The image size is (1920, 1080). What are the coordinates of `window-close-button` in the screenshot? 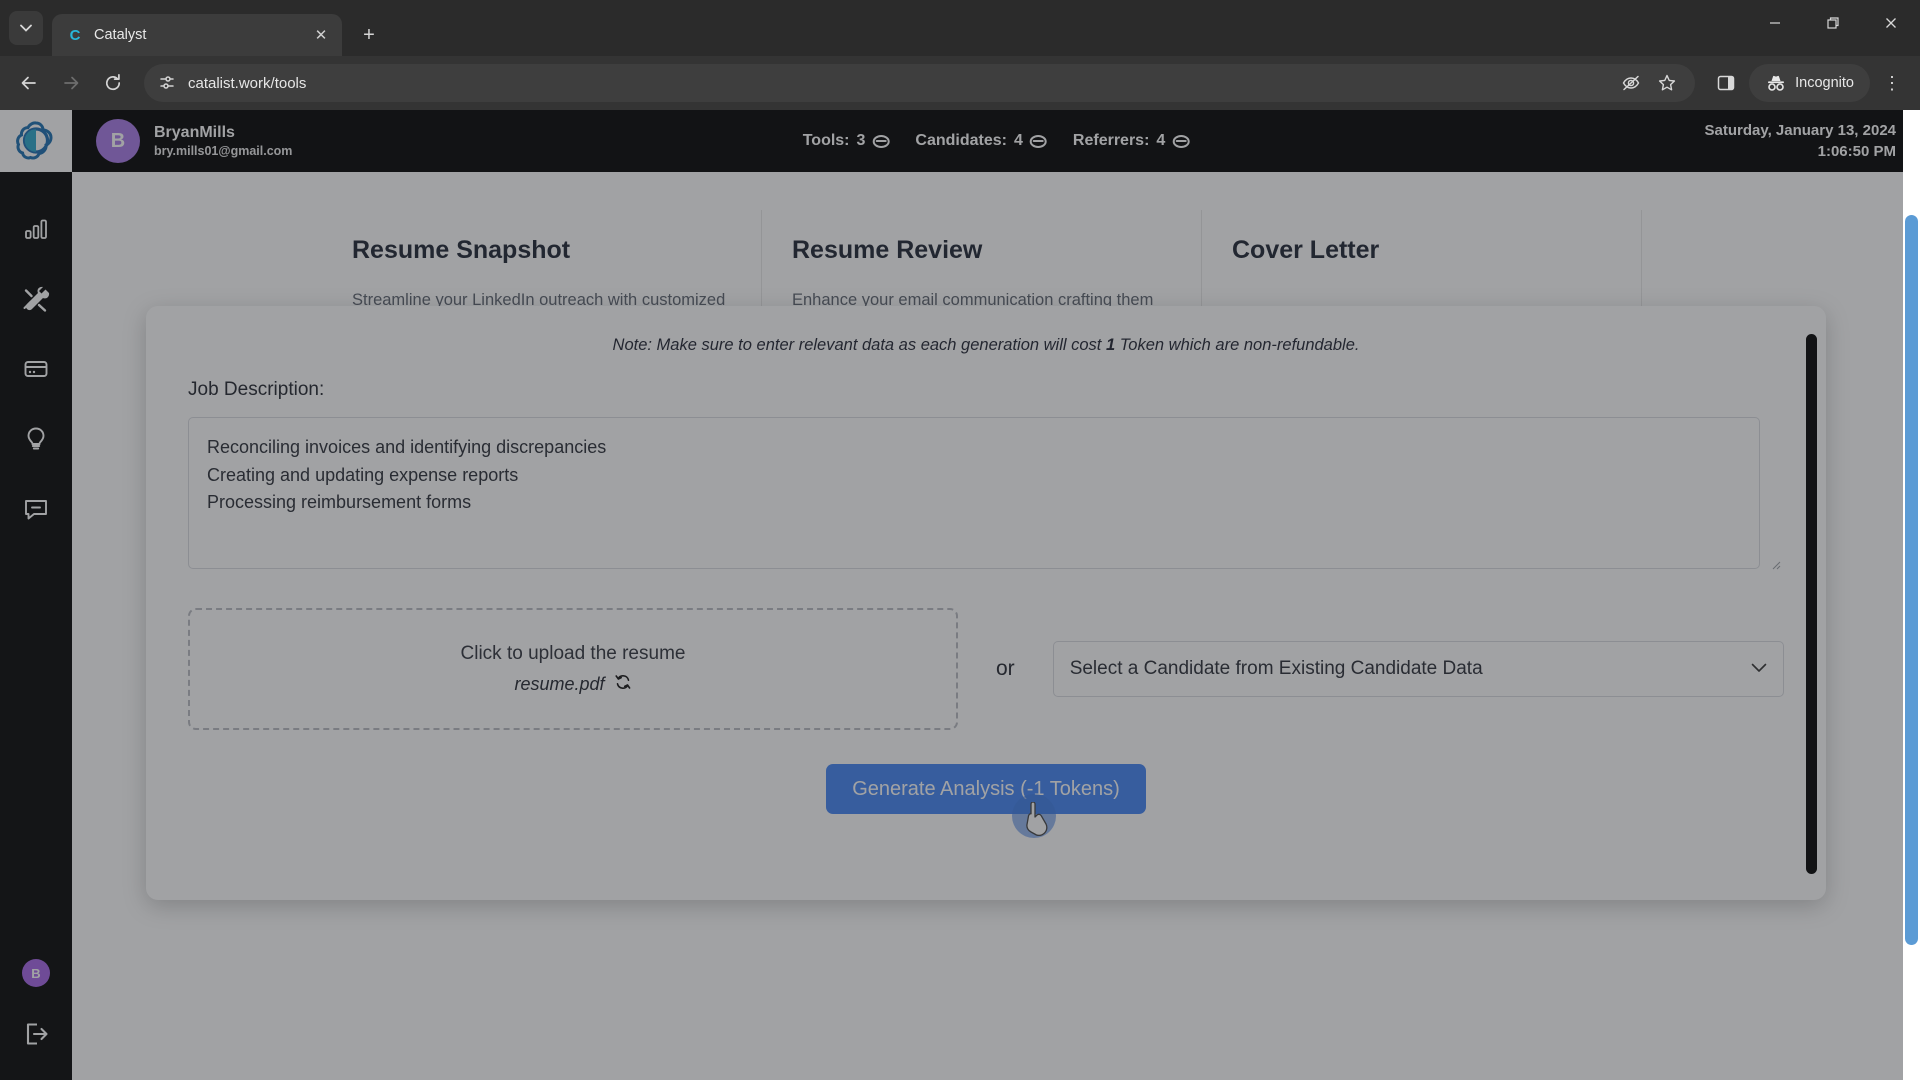 It's located at (1891, 23).